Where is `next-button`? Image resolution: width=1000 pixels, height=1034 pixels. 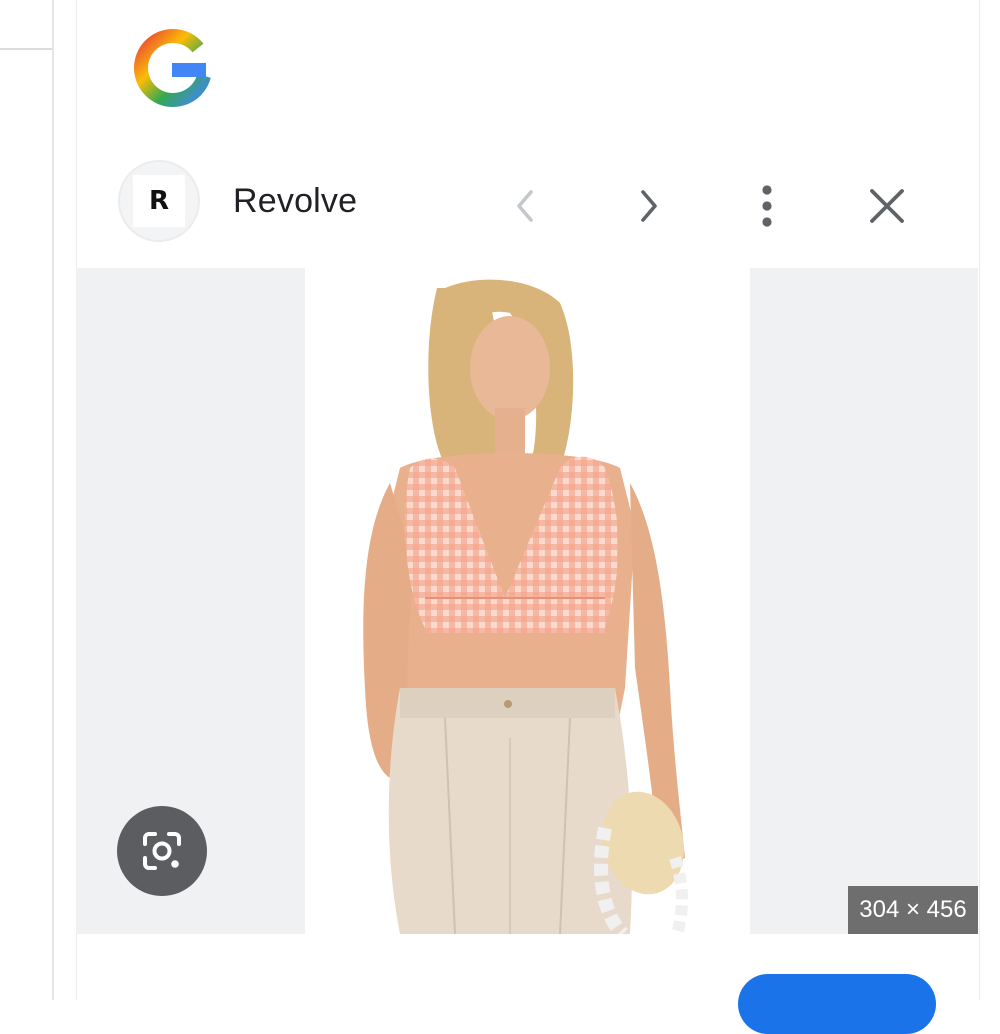
next-button is located at coordinates (648, 206).